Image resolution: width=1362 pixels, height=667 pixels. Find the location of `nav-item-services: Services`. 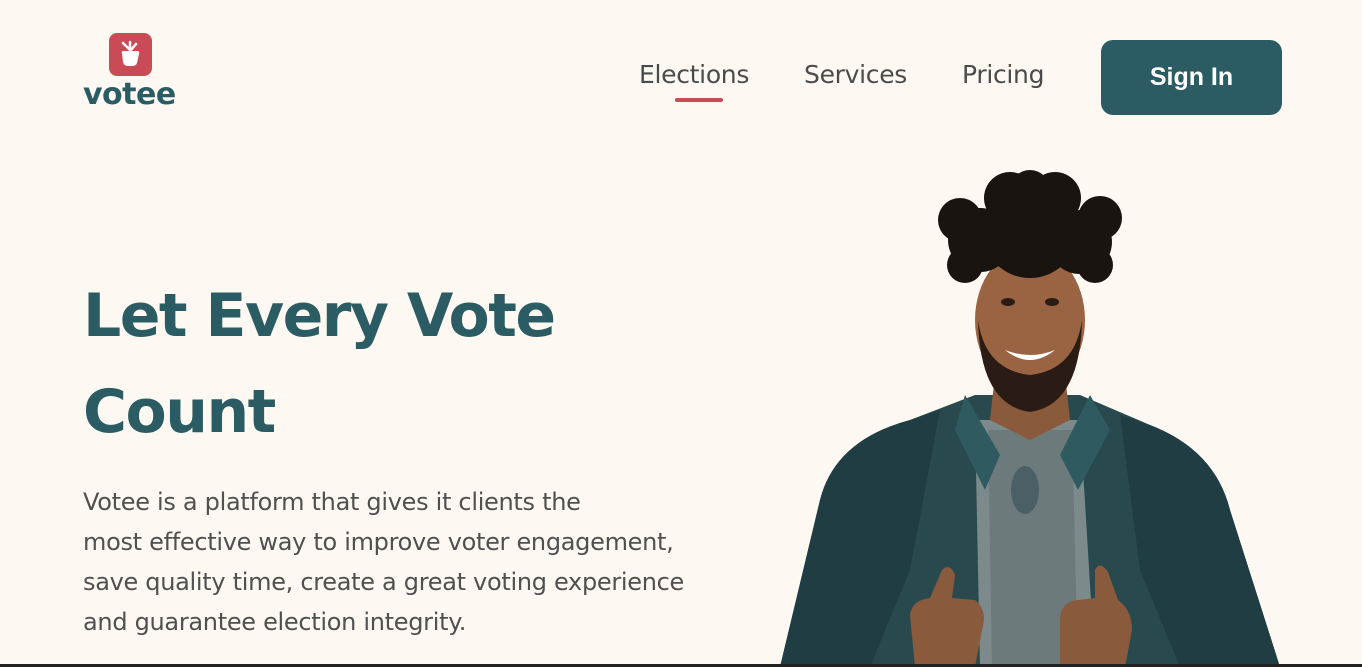

nav-item-services: Services is located at coordinates (883, 74).